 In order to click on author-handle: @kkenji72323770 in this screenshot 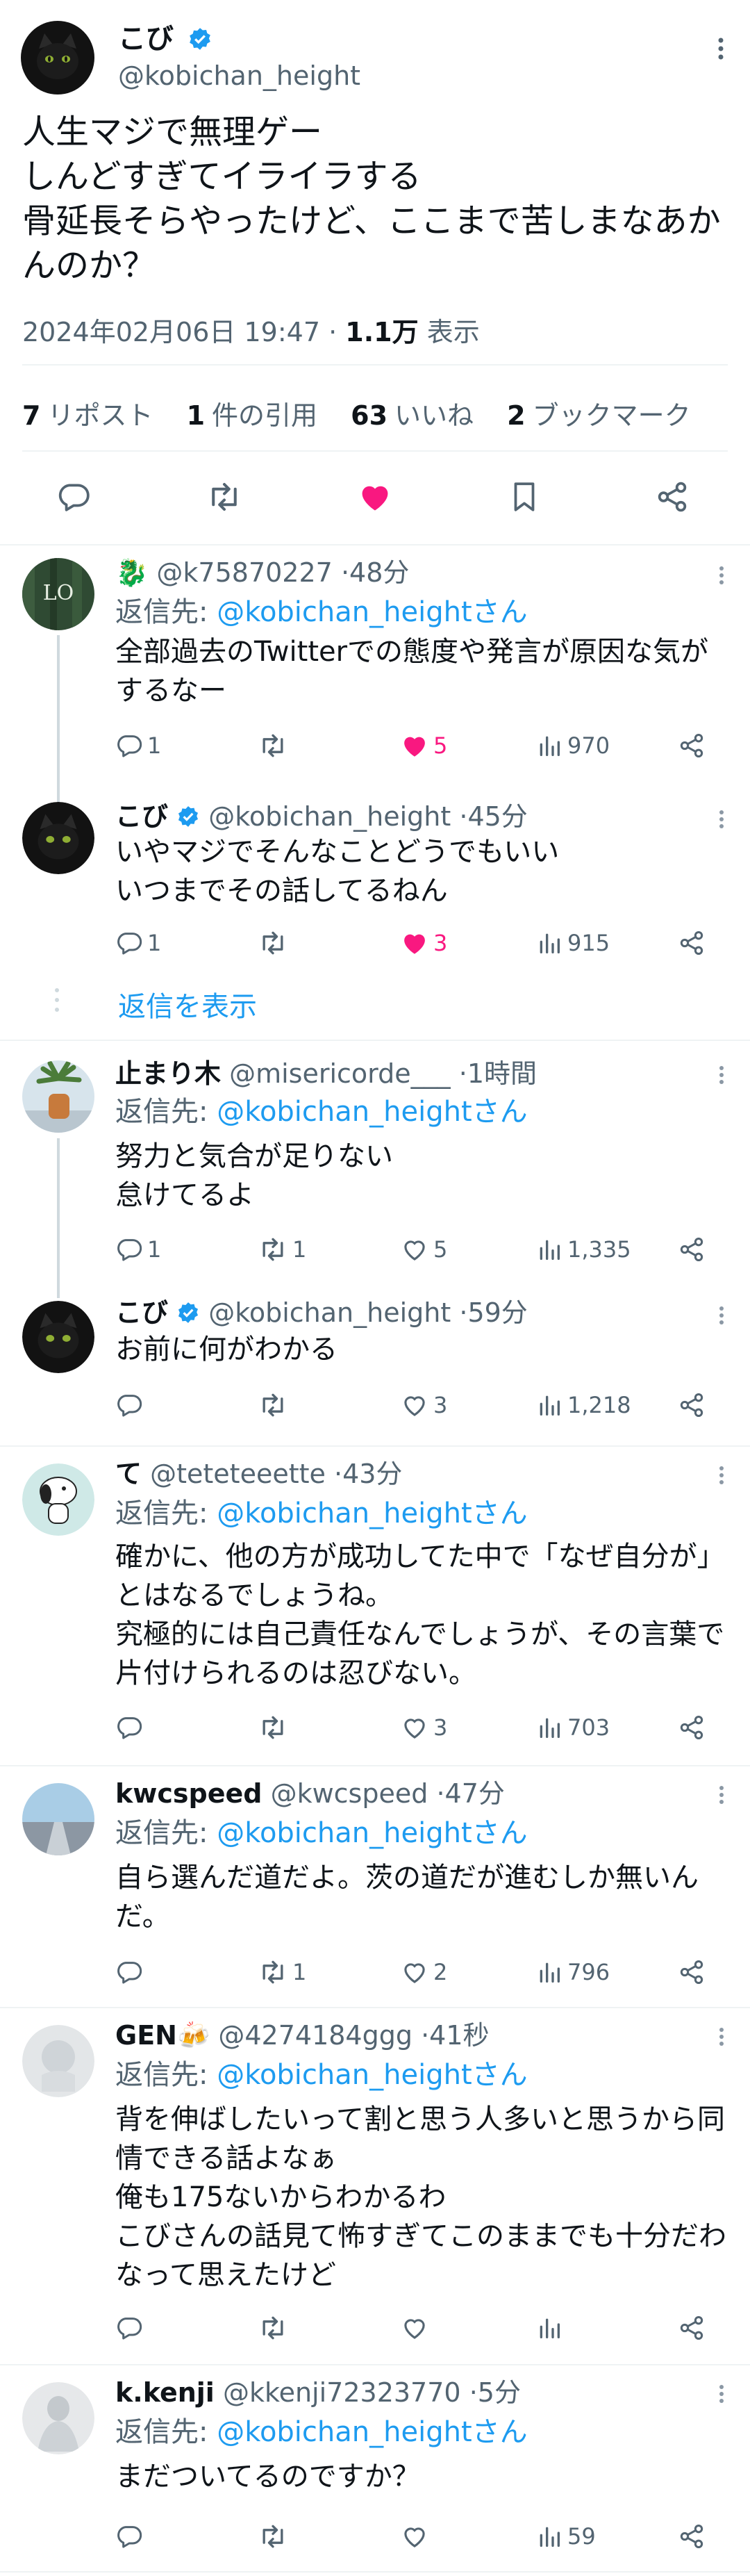, I will do `click(342, 2392)`.